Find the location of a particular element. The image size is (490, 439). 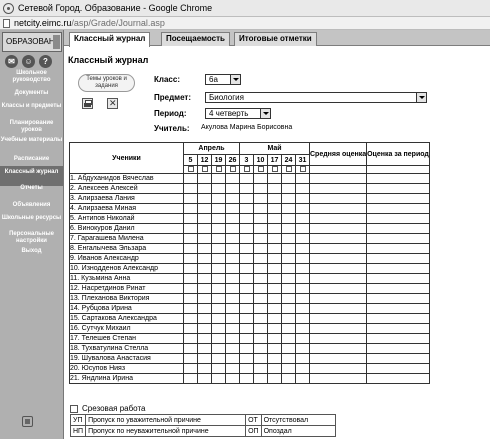

class-select: 6а is located at coordinates (223, 79).